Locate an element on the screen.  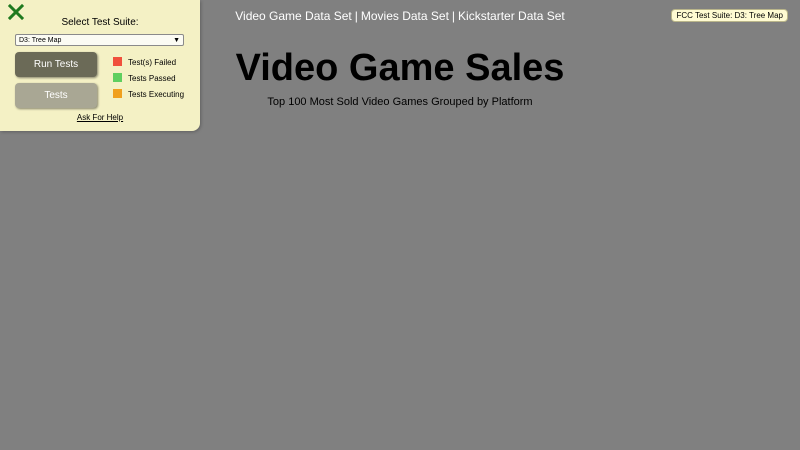
fcc-test-suite-badge: FCC Test Suite: D3: Tree Map is located at coordinates (729, 15).